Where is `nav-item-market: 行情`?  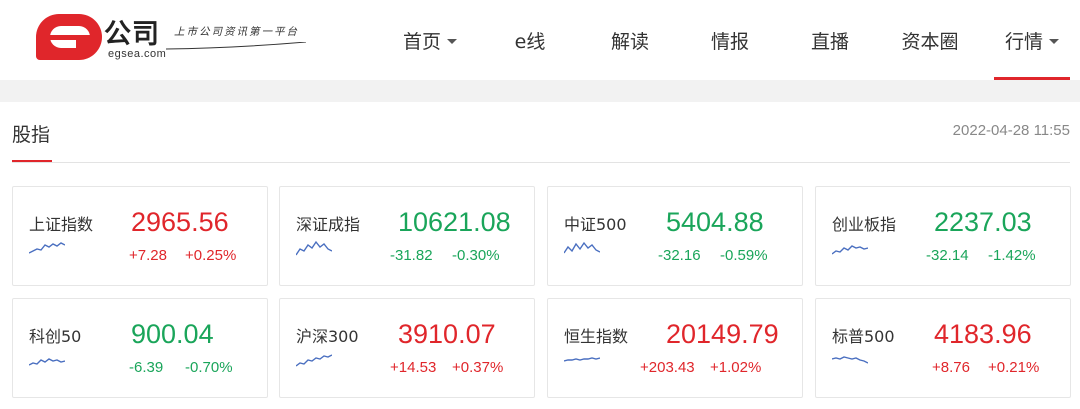
nav-item-market: 行情 is located at coordinates (1032, 40).